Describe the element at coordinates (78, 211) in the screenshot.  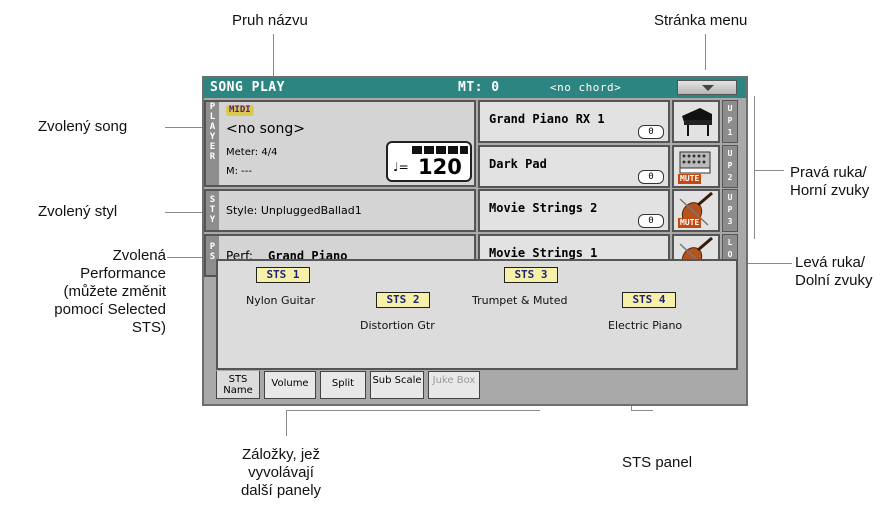
I see `callout-selected-style: Zvolený styl` at that location.